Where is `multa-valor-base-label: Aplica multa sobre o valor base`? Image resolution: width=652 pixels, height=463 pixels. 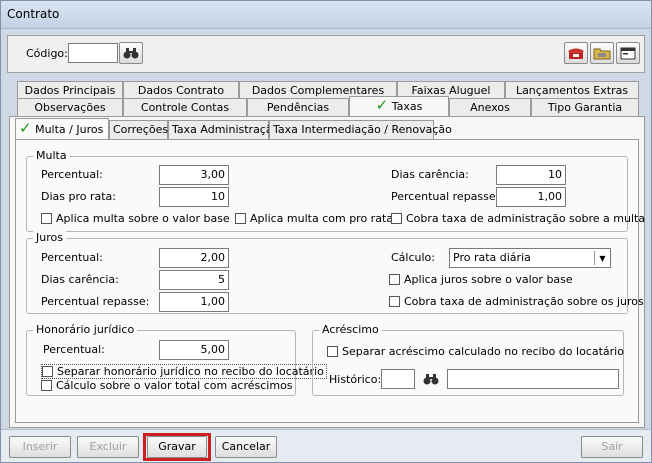
multa-valor-base-label: Aplica multa sobre o valor base is located at coordinates (143, 218).